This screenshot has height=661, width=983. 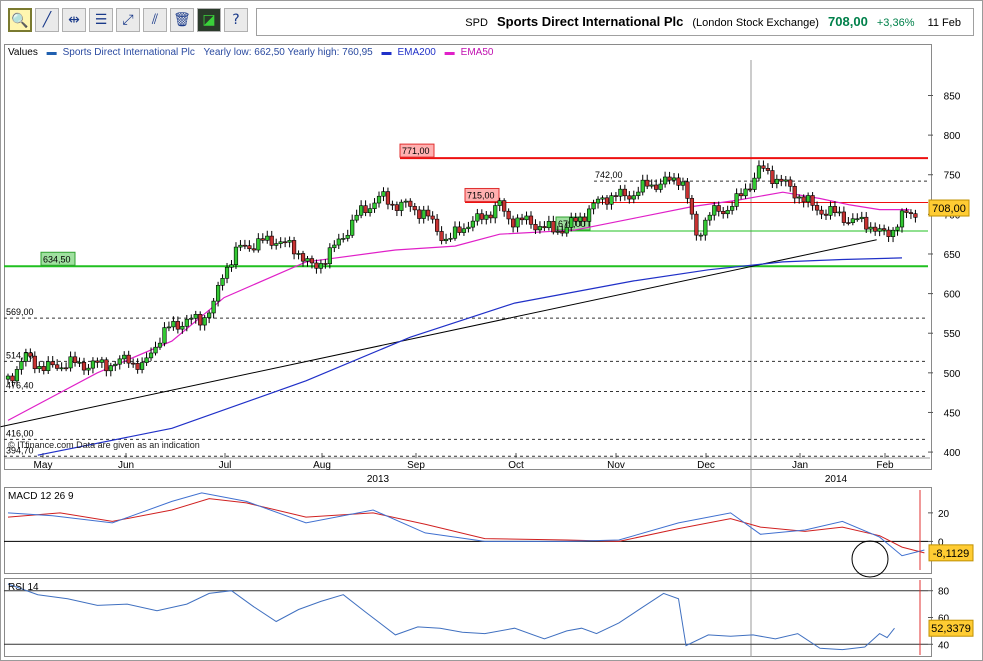 I want to click on month-label: Jan, so click(x=800, y=465).